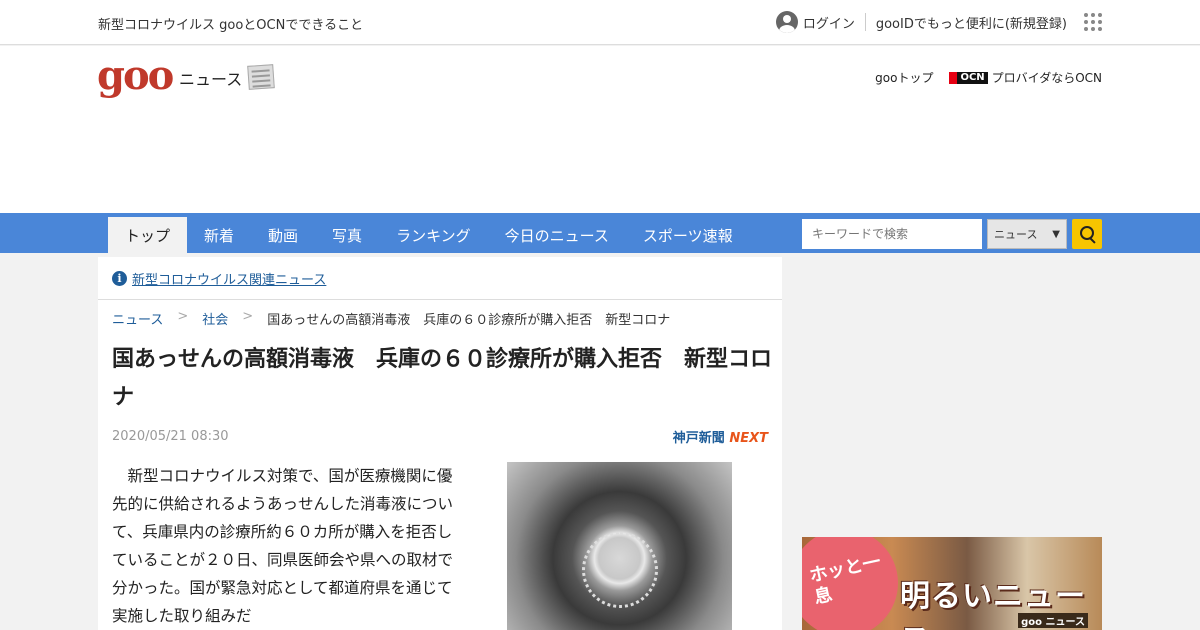  Describe the element at coordinates (557, 235) in the screenshot. I see `tab-todays-news: 今日のニュース` at that location.